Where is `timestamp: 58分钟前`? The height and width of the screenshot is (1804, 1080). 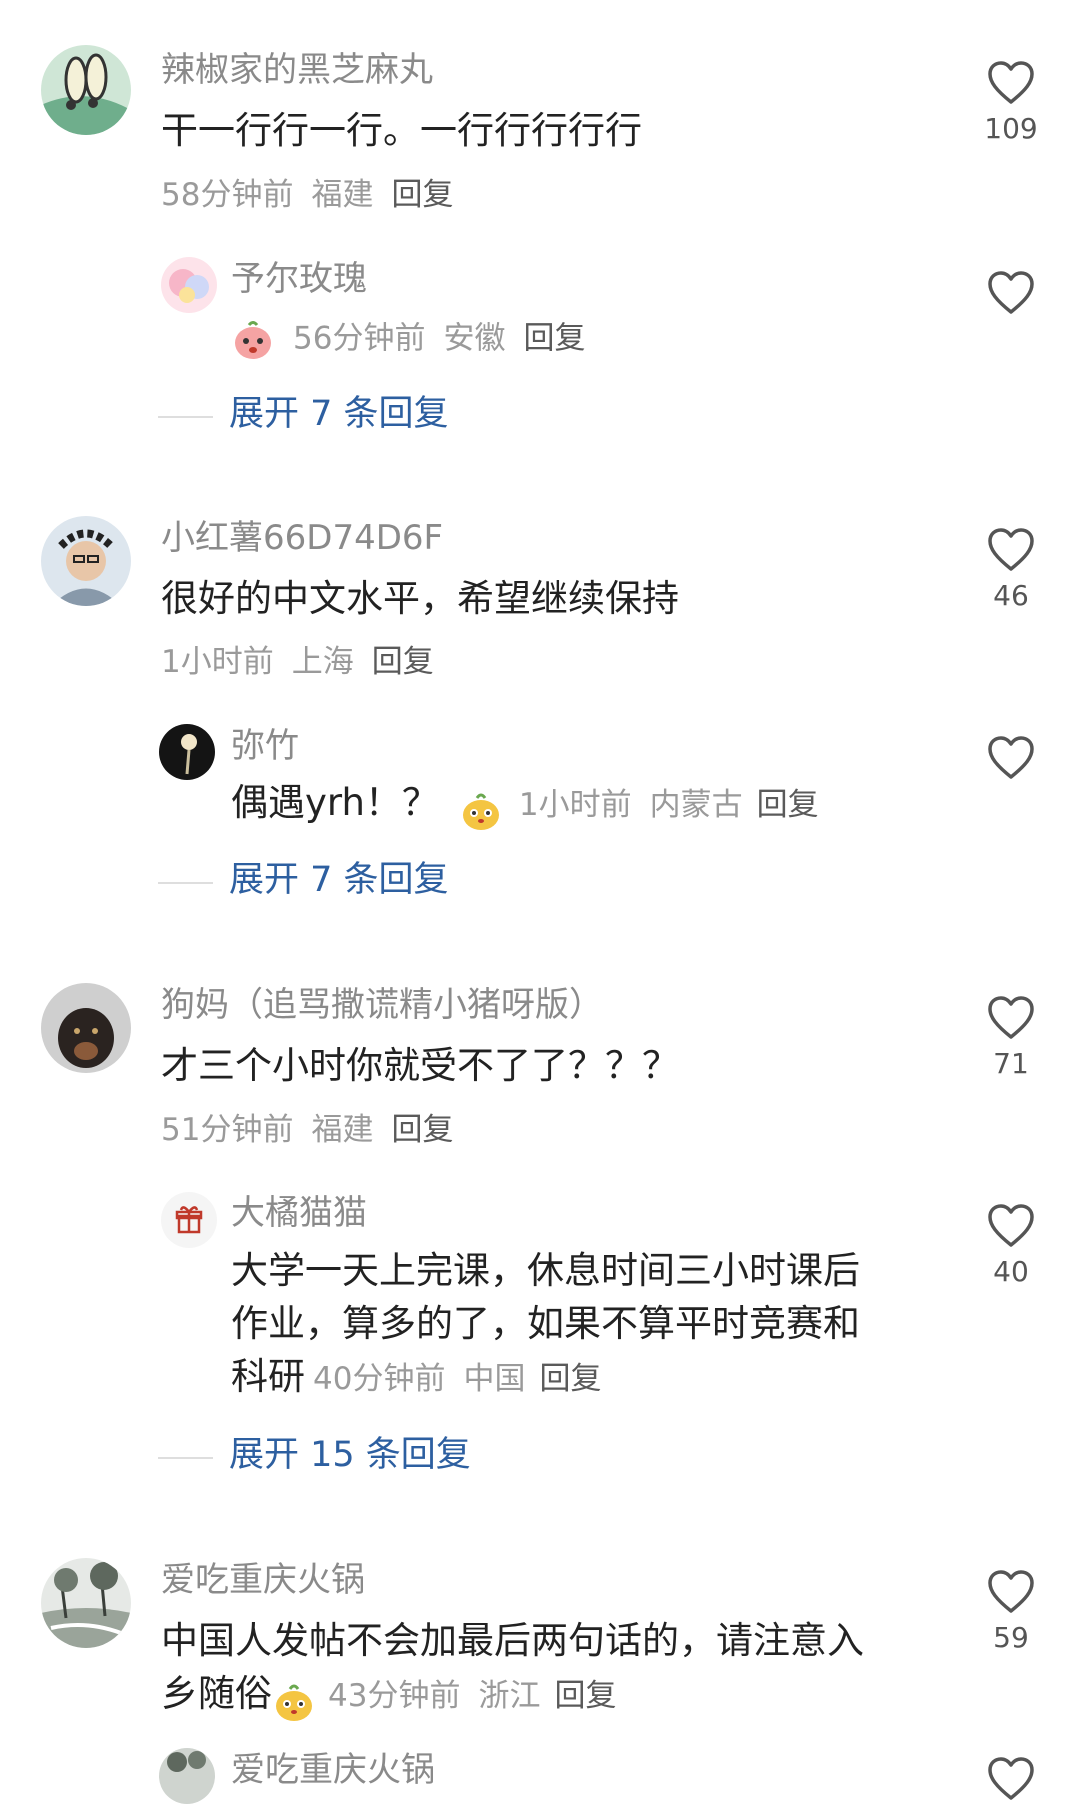 timestamp: 58分钟前 is located at coordinates (227, 195).